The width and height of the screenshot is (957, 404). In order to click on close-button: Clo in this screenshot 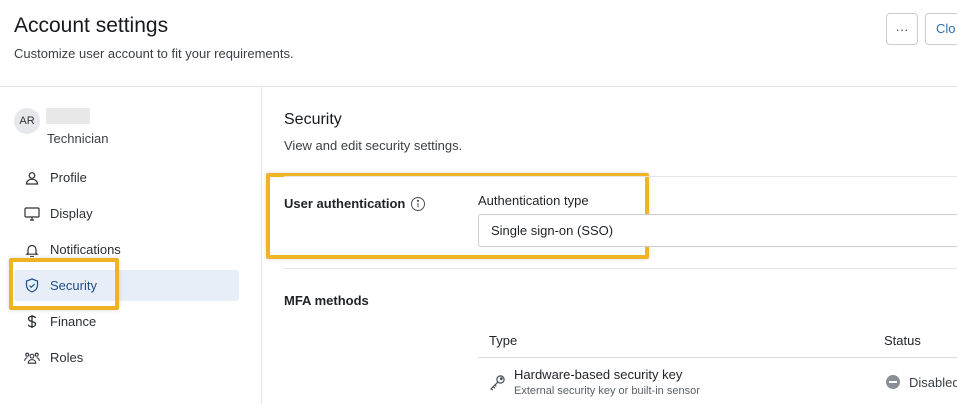, I will do `click(941, 29)`.